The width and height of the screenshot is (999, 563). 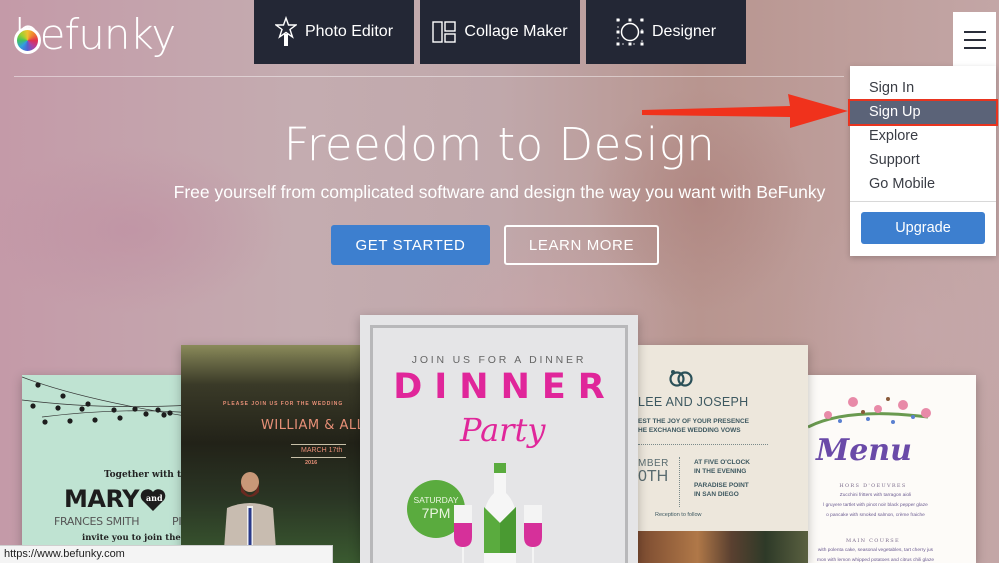 What do you see at coordinates (873, 541) in the screenshot?
I see `card-text: MAIN COURSE` at bounding box center [873, 541].